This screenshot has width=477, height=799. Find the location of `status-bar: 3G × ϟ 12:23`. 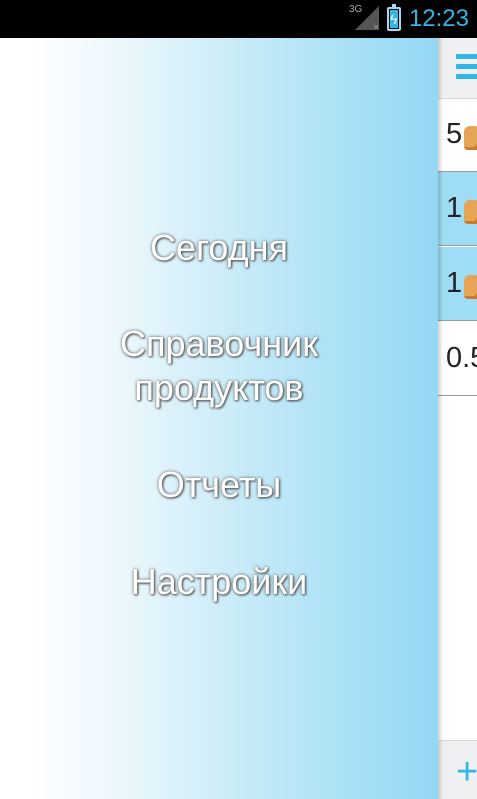

status-bar: 3G × ϟ 12:23 is located at coordinates (238, 19).